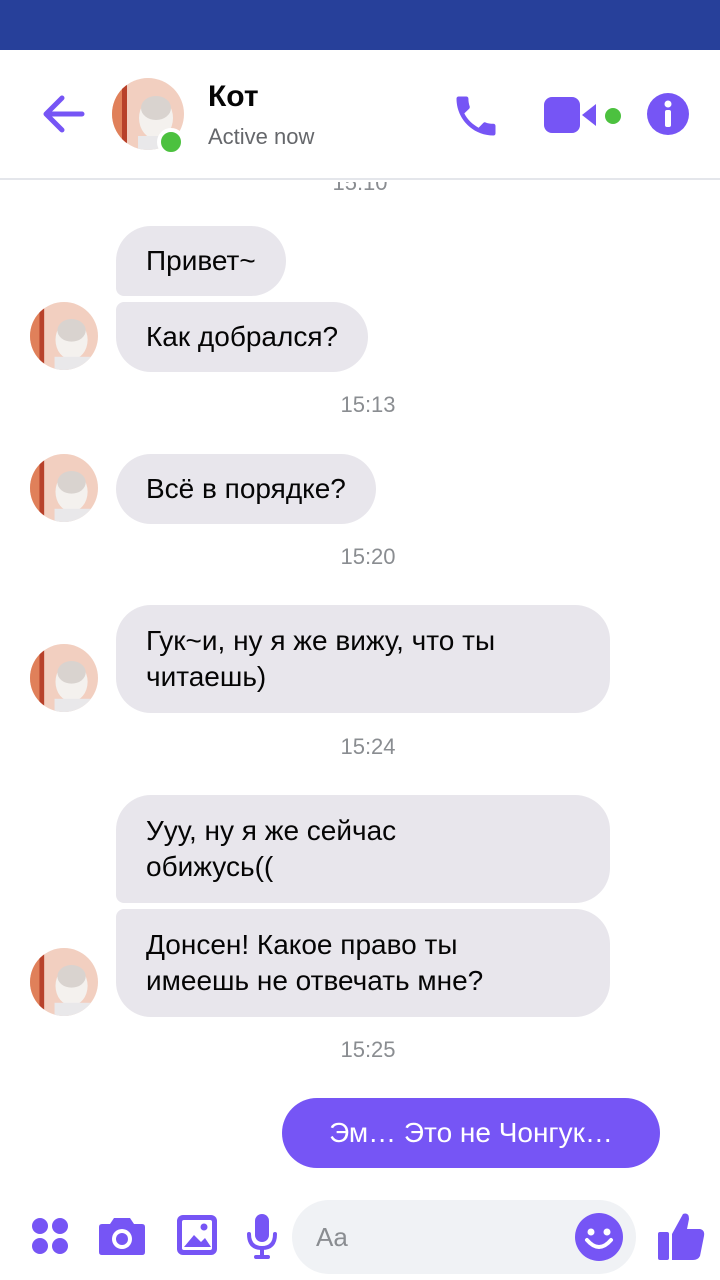 The image size is (720, 1280). I want to click on microphone-icon, so click(262, 1236).